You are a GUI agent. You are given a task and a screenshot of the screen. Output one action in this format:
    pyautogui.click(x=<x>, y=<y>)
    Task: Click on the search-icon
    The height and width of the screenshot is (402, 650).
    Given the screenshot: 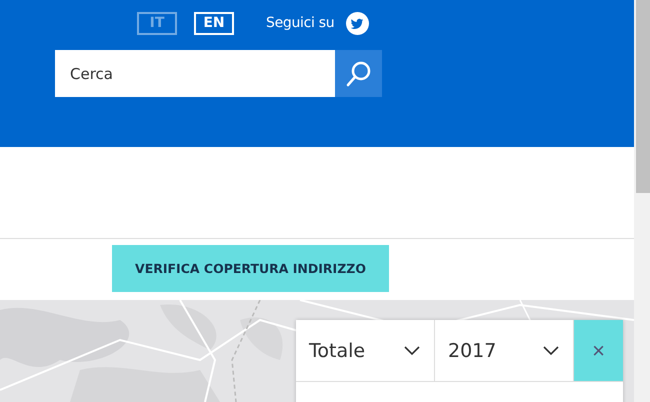 What is the action you would take?
    pyautogui.click(x=358, y=74)
    